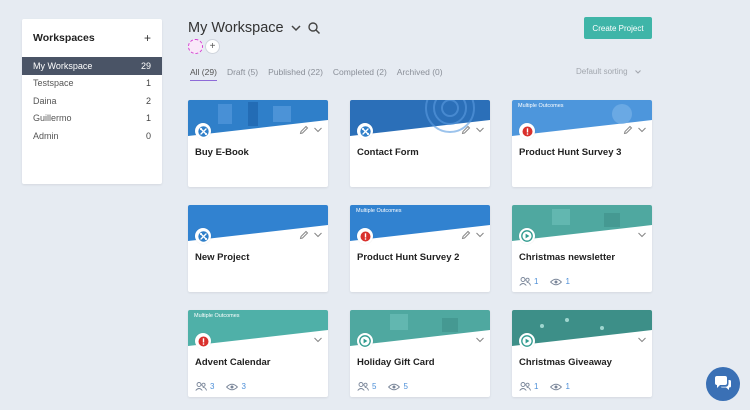  I want to click on project-card: Multiple Outcomes Product Hunt Survey 3, so click(582, 143).